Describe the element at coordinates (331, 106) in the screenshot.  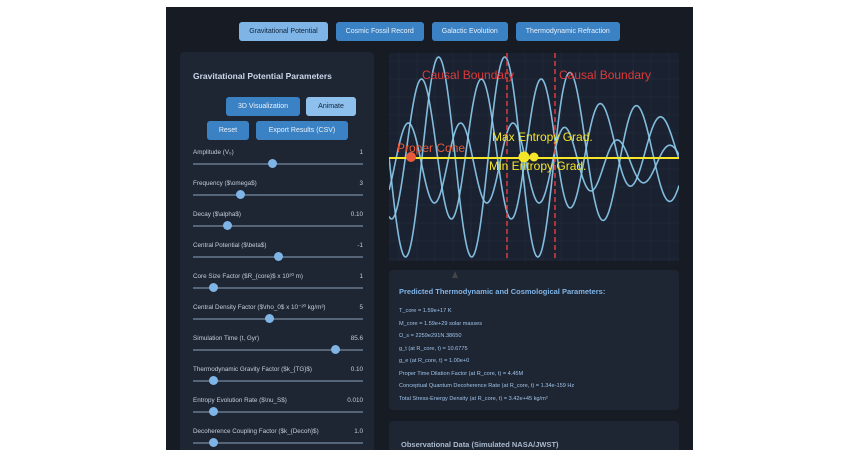
I see `animate-button: Animate` at that location.